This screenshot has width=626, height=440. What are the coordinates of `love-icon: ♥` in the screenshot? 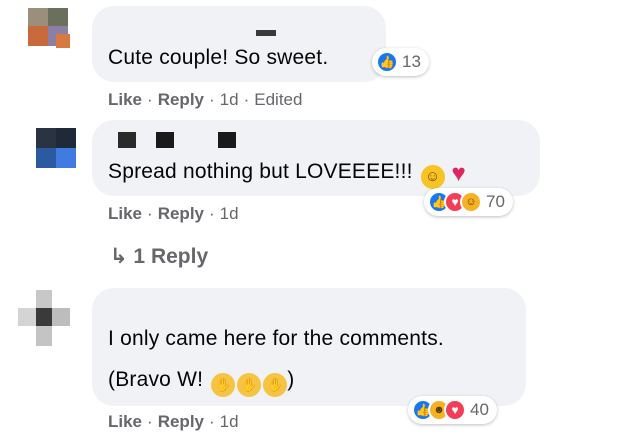 It's located at (455, 410).